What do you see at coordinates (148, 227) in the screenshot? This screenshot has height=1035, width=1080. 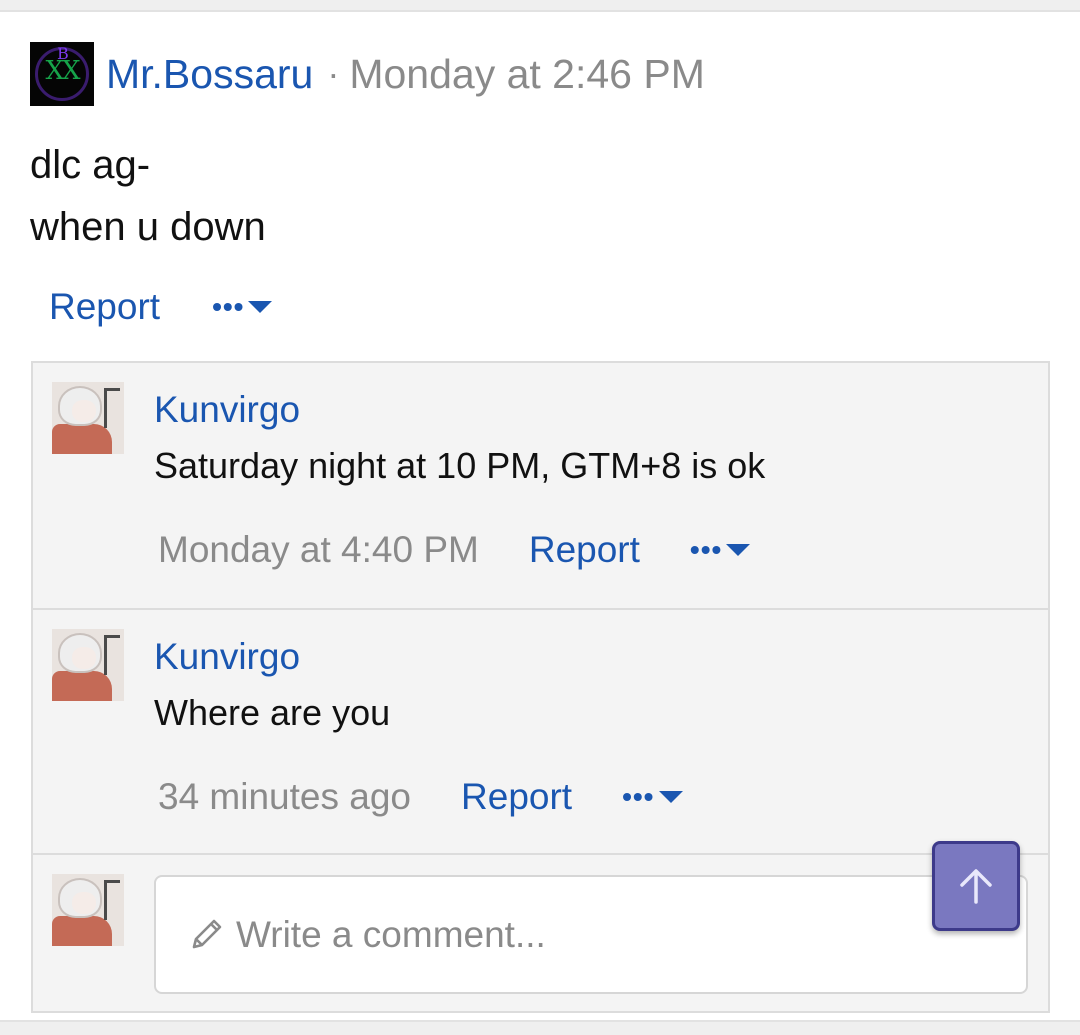 I see `post-line: when u down` at bounding box center [148, 227].